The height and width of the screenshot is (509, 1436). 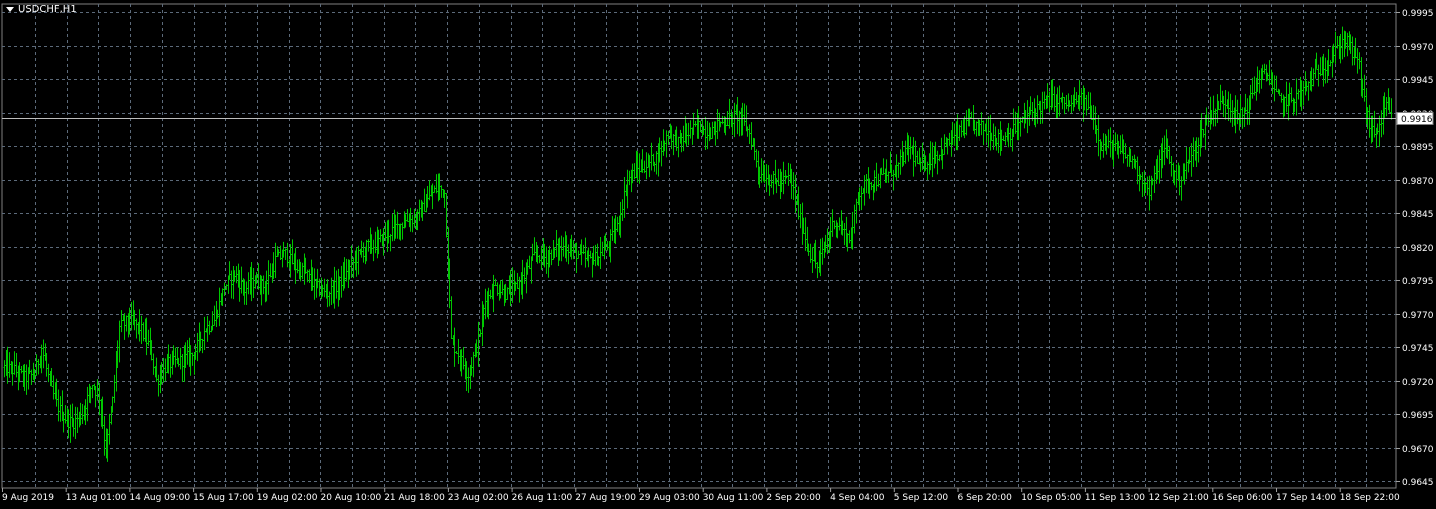 I want to click on x-tick-label: 10 Sep 05:00, so click(x=1051, y=498).